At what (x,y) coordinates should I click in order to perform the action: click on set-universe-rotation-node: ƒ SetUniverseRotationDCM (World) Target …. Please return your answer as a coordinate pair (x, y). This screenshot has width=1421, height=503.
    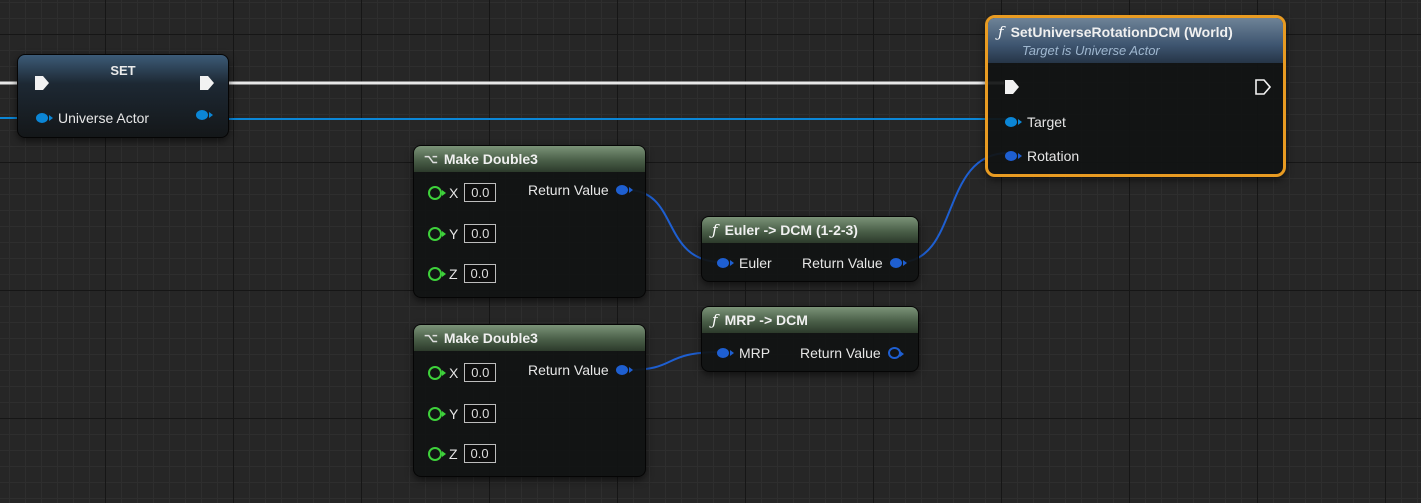
    Looking at the image, I should click on (1135, 96).